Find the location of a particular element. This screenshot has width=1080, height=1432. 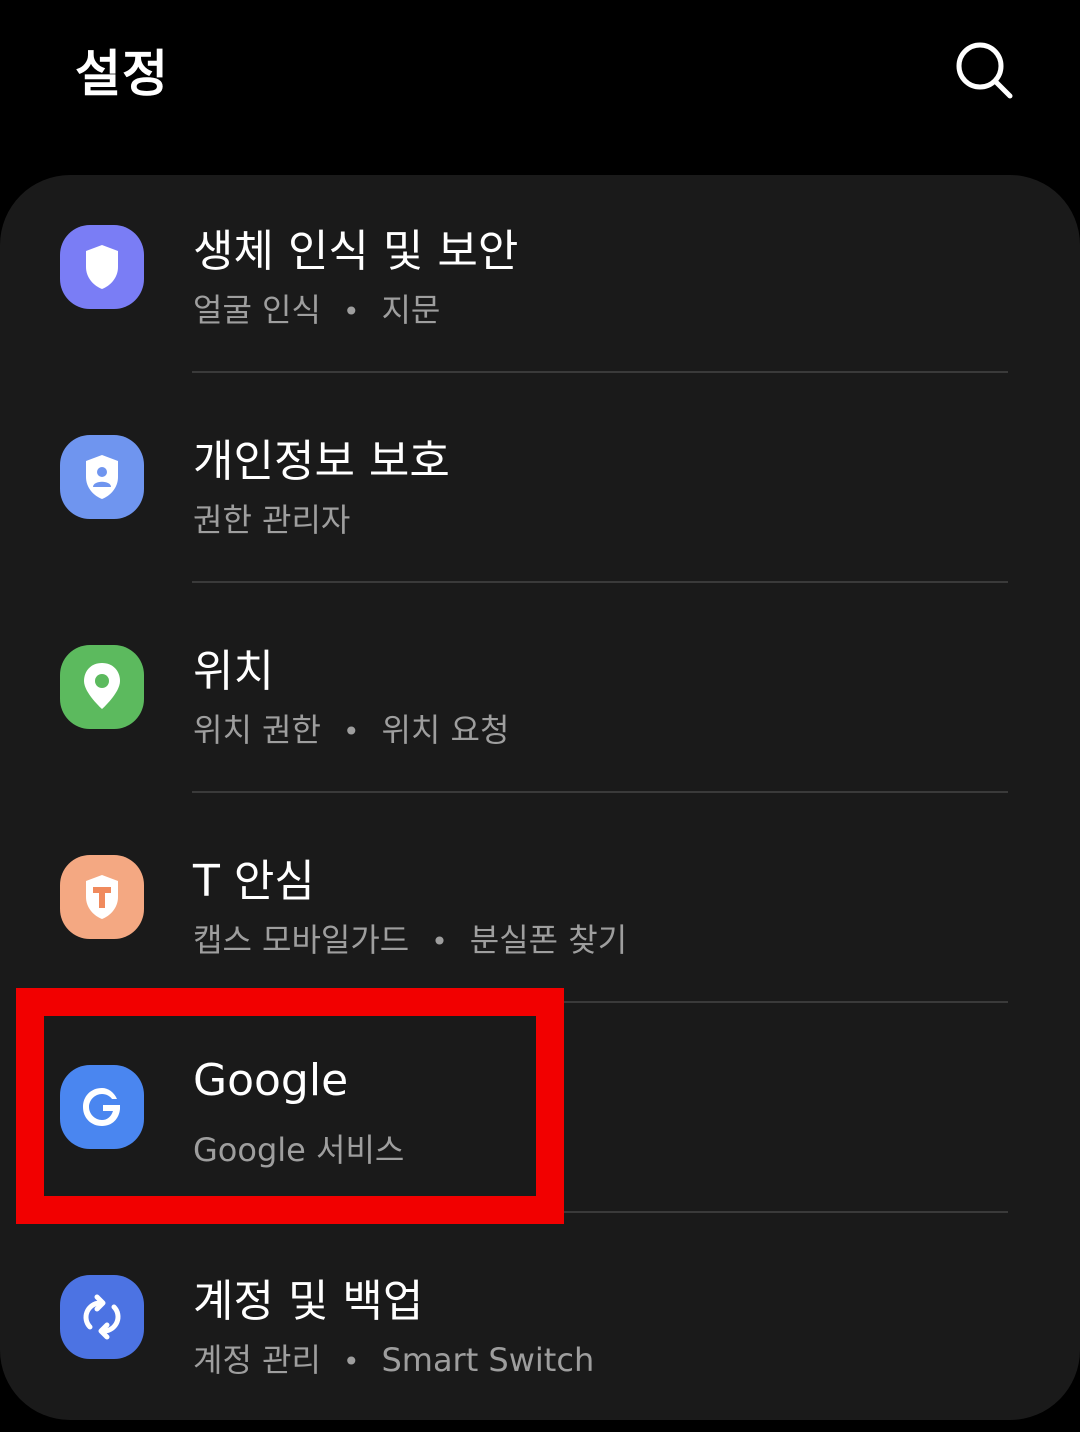

settings-item-t-ansim: T 안심 캡스 모바일가드 • 분실폰 찾기 is located at coordinates (540, 910).